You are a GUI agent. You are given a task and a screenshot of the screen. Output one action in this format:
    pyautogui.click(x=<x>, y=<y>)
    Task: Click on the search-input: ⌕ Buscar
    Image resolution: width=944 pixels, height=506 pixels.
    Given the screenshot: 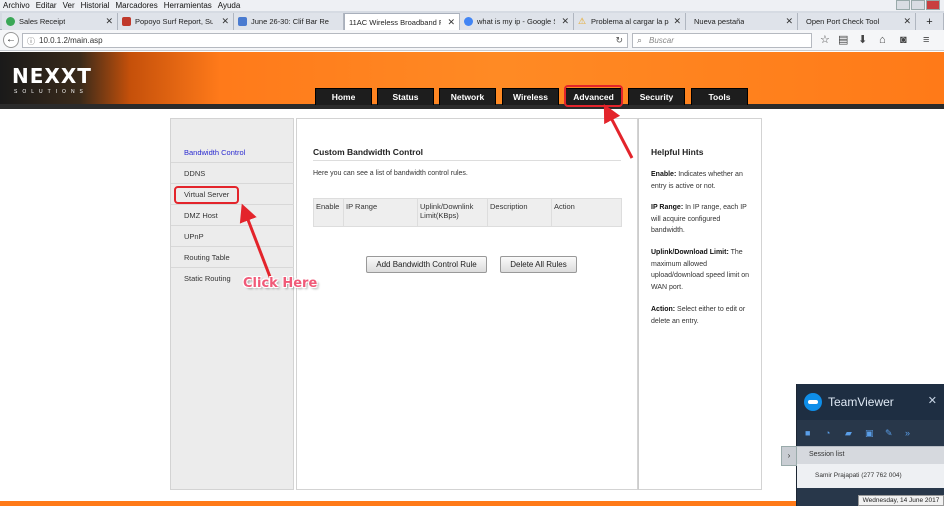 What is the action you would take?
    pyautogui.click(x=722, y=40)
    